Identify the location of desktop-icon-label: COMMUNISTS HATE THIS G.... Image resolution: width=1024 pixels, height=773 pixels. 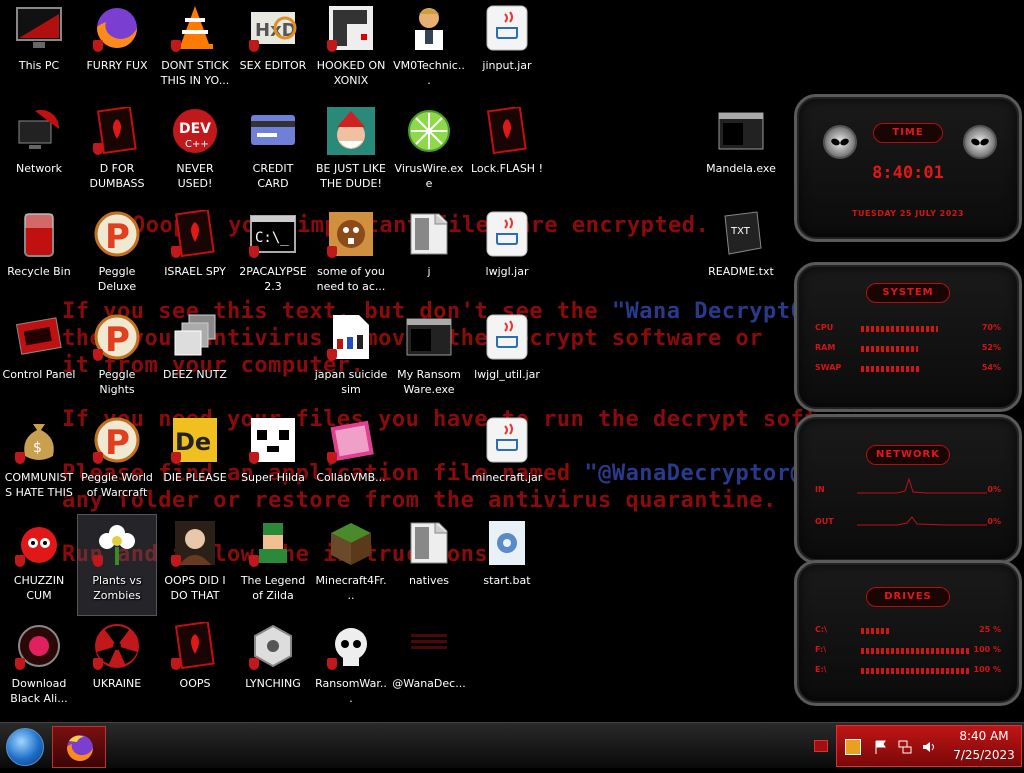
(39, 486).